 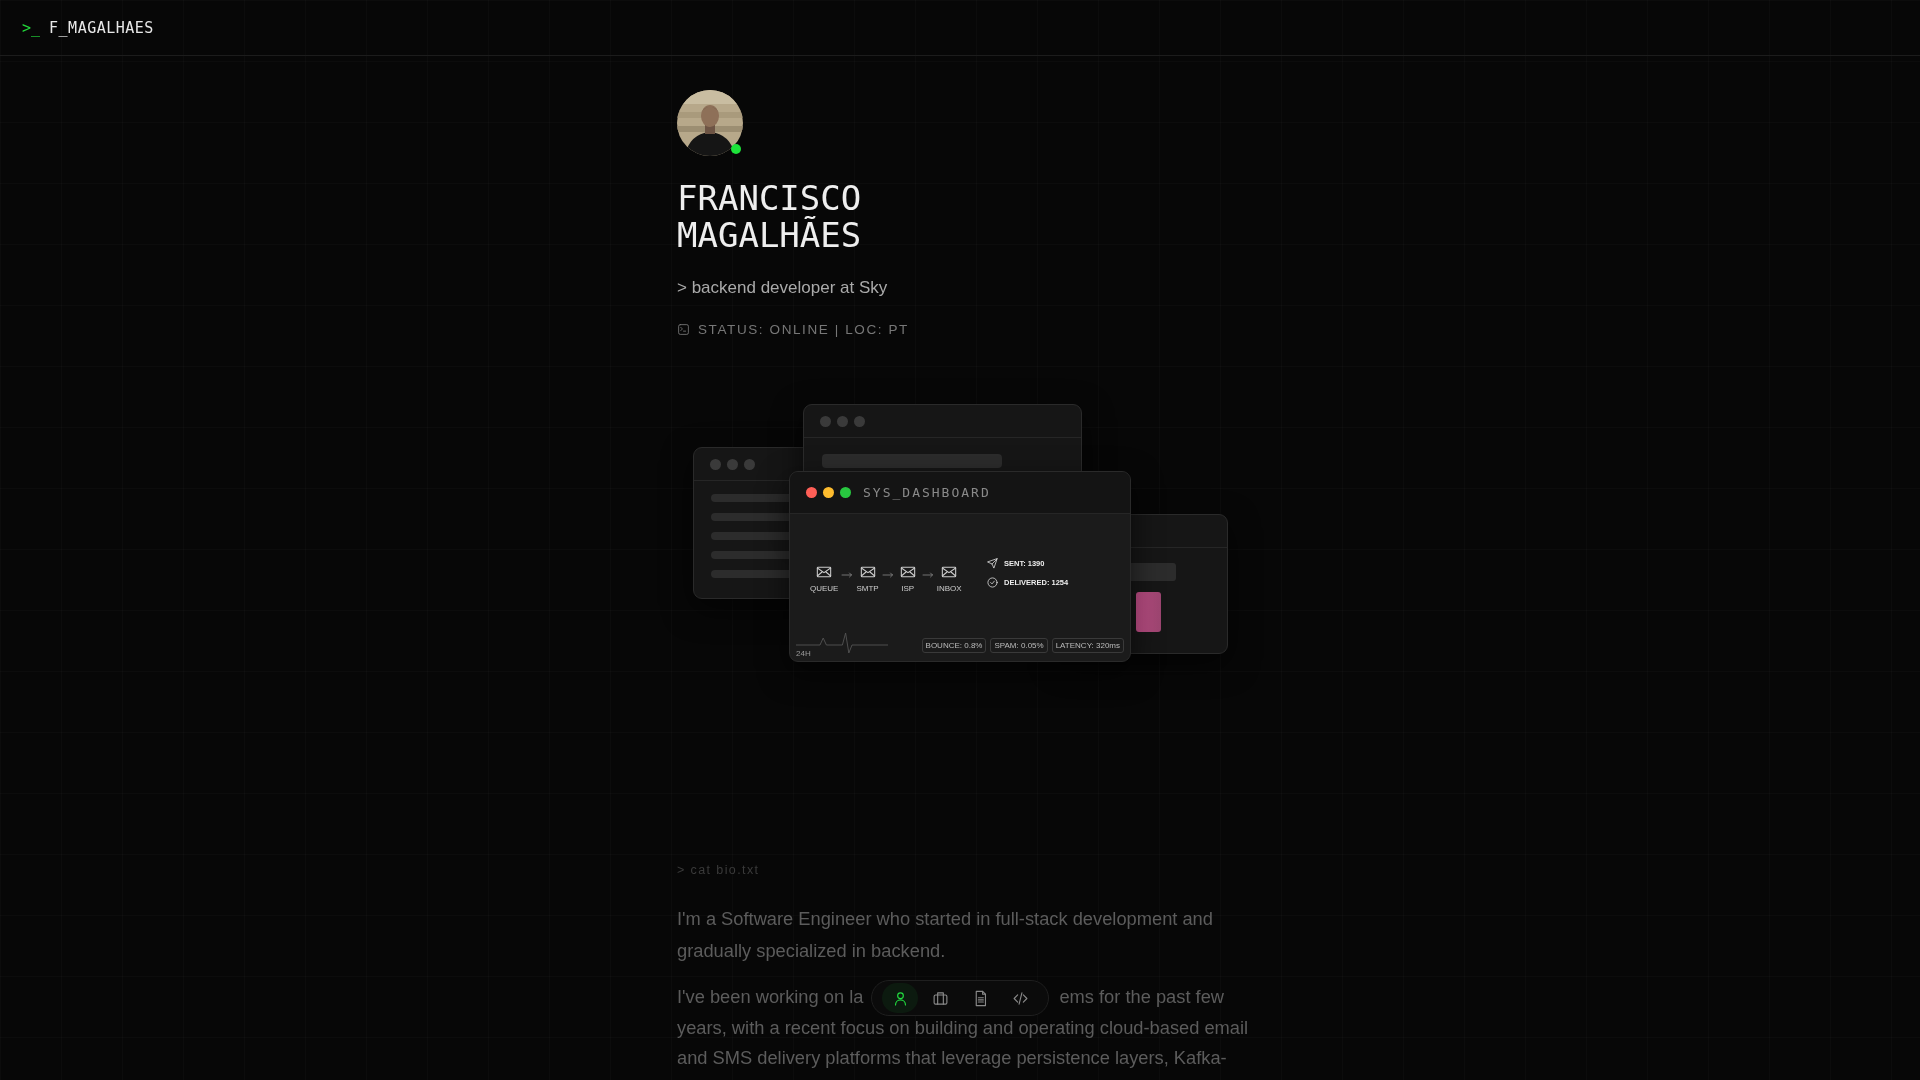 What do you see at coordinates (31, 27) in the screenshot?
I see `prompt-symbol: >_` at bounding box center [31, 27].